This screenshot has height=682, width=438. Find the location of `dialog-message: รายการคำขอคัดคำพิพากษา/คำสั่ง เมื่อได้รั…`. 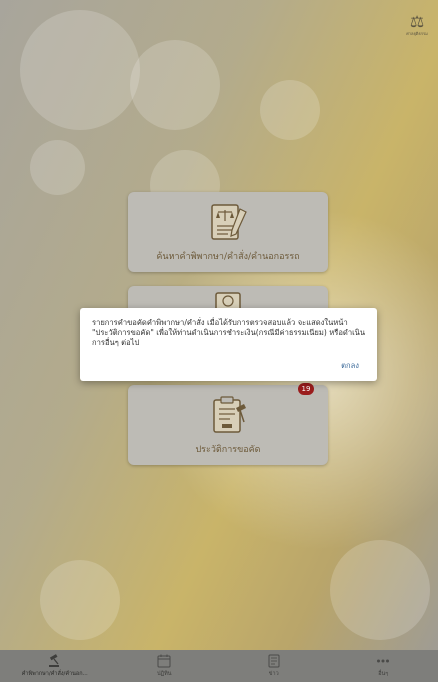

dialog-message: รายการคำขอคัดคำพิพากษา/คำสั่ง เมื่อได้รั… is located at coordinates (229, 332).